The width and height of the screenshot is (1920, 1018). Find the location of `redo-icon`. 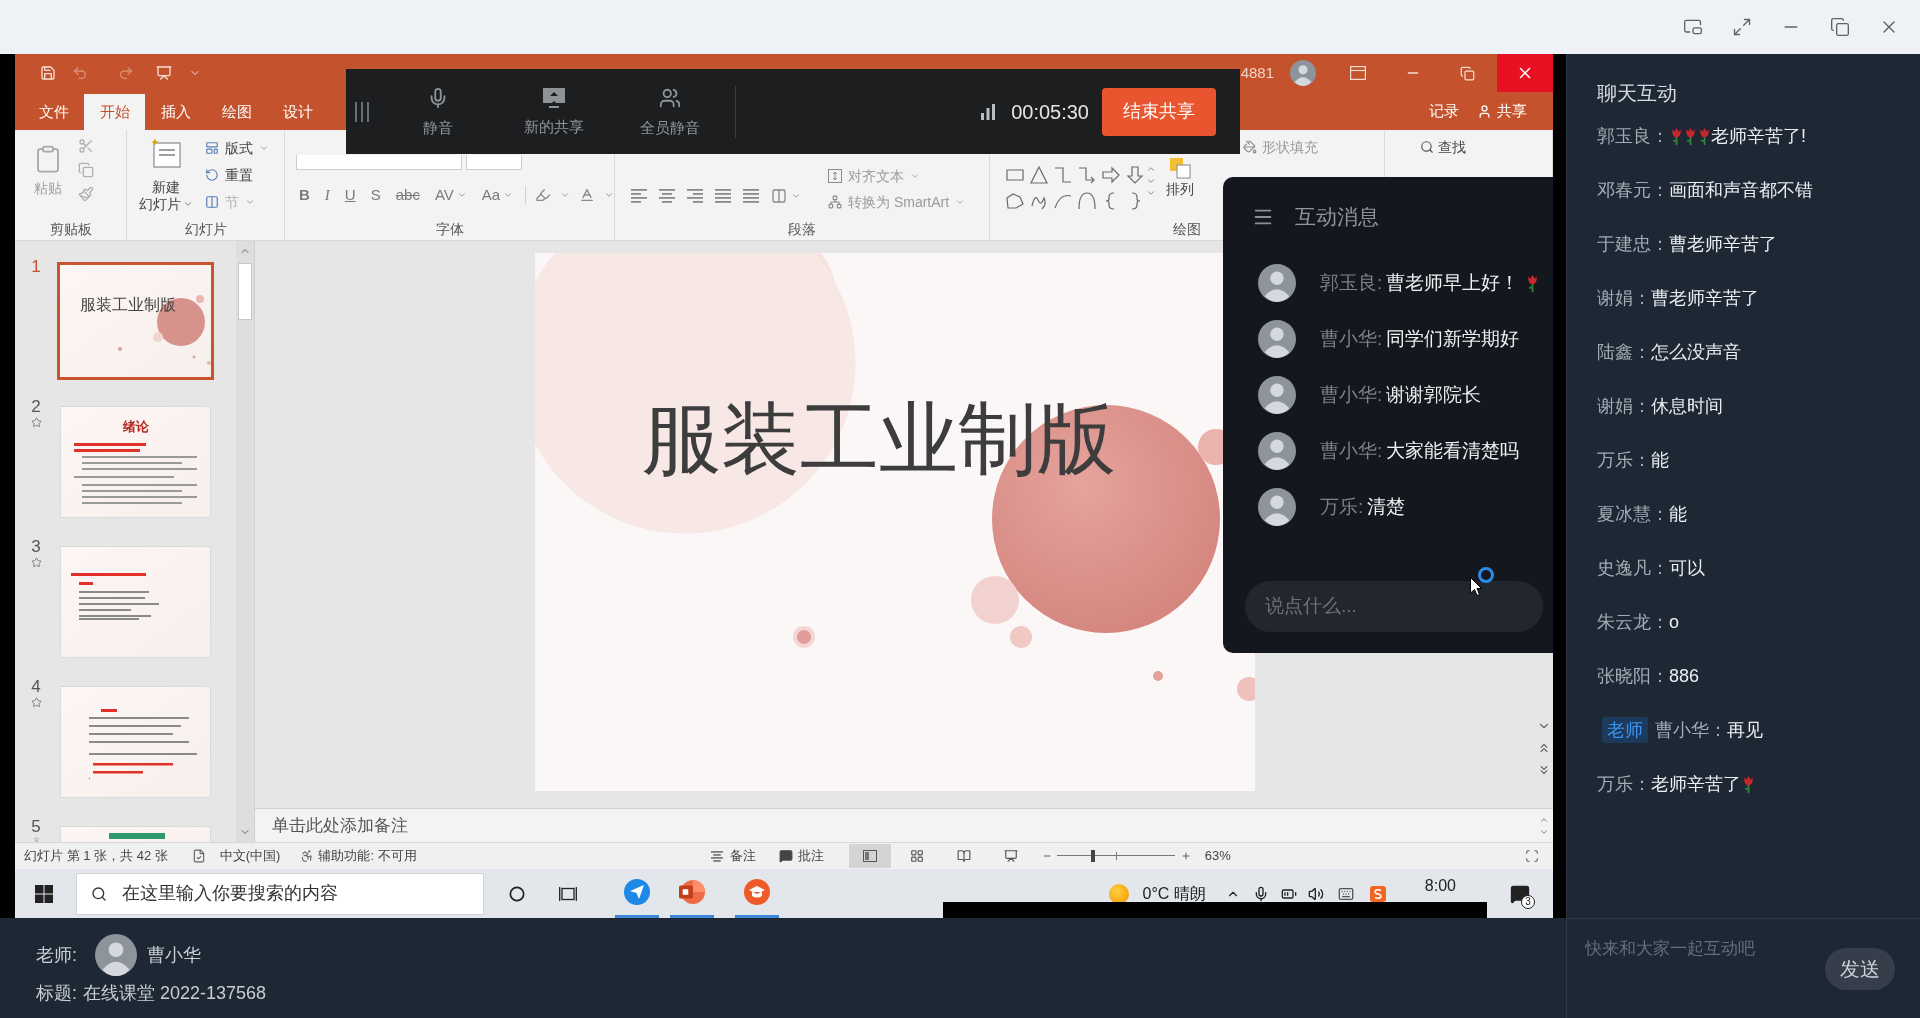

redo-icon is located at coordinates (126, 73).